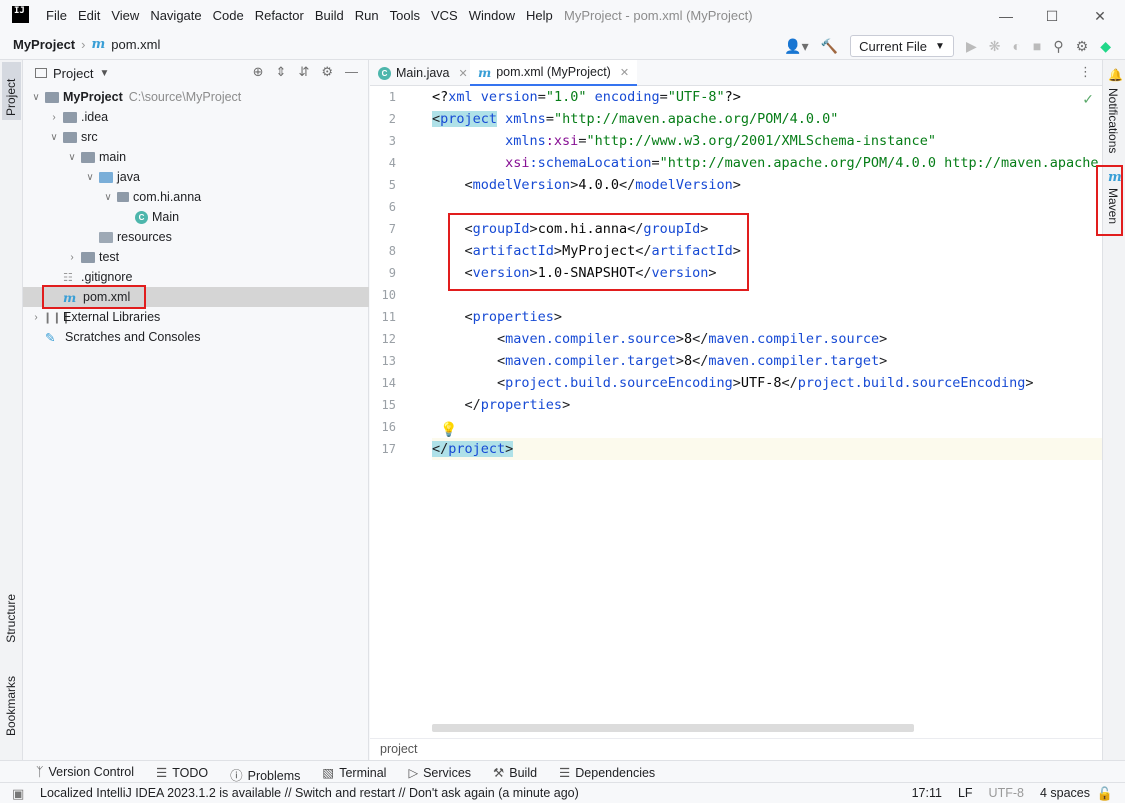 This screenshot has height=803, width=1125. Describe the element at coordinates (501, 405) in the screenshot. I see `code-line-15: </properties>` at that location.